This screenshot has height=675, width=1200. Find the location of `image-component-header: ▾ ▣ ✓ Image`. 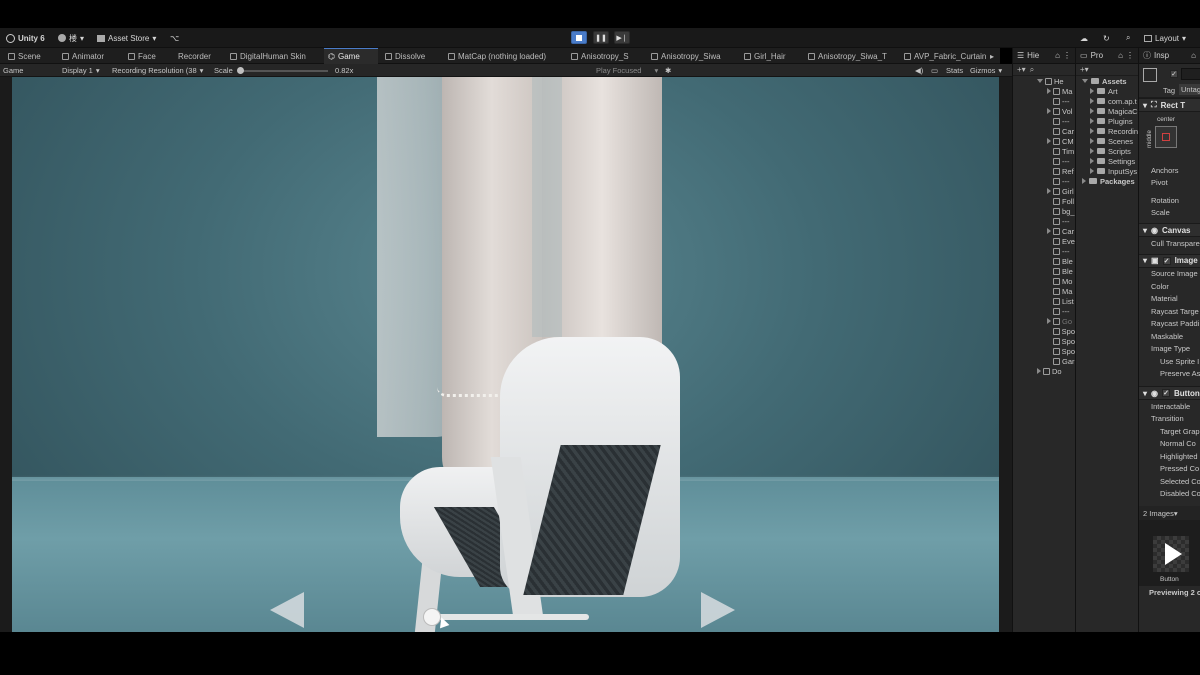

image-component-header: ▾ ▣ ✓ Image is located at coordinates (1169, 260).